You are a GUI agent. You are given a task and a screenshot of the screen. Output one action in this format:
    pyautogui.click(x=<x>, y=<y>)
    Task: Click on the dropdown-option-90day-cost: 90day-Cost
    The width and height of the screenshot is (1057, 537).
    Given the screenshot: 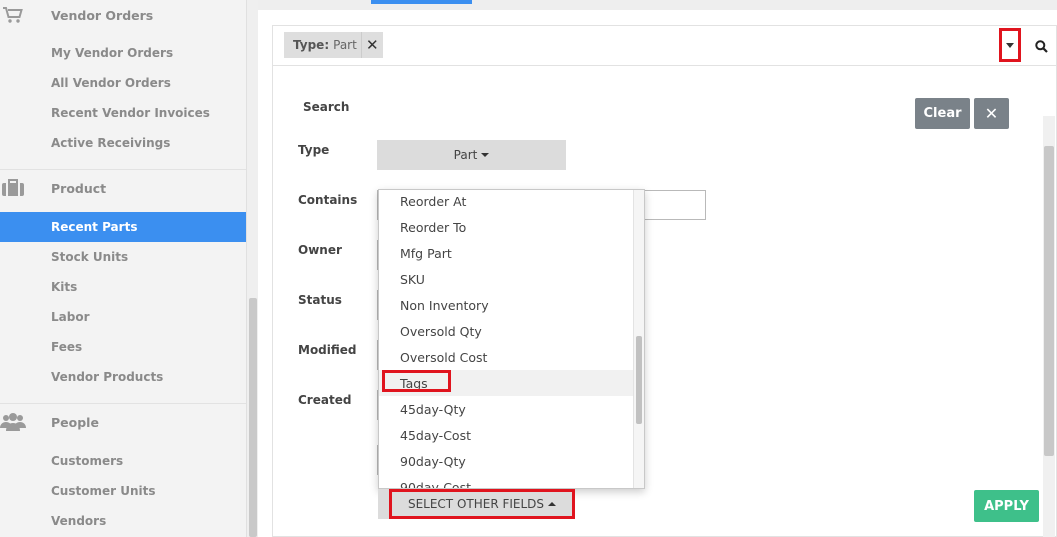 What is the action you would take?
    pyautogui.click(x=506, y=481)
    